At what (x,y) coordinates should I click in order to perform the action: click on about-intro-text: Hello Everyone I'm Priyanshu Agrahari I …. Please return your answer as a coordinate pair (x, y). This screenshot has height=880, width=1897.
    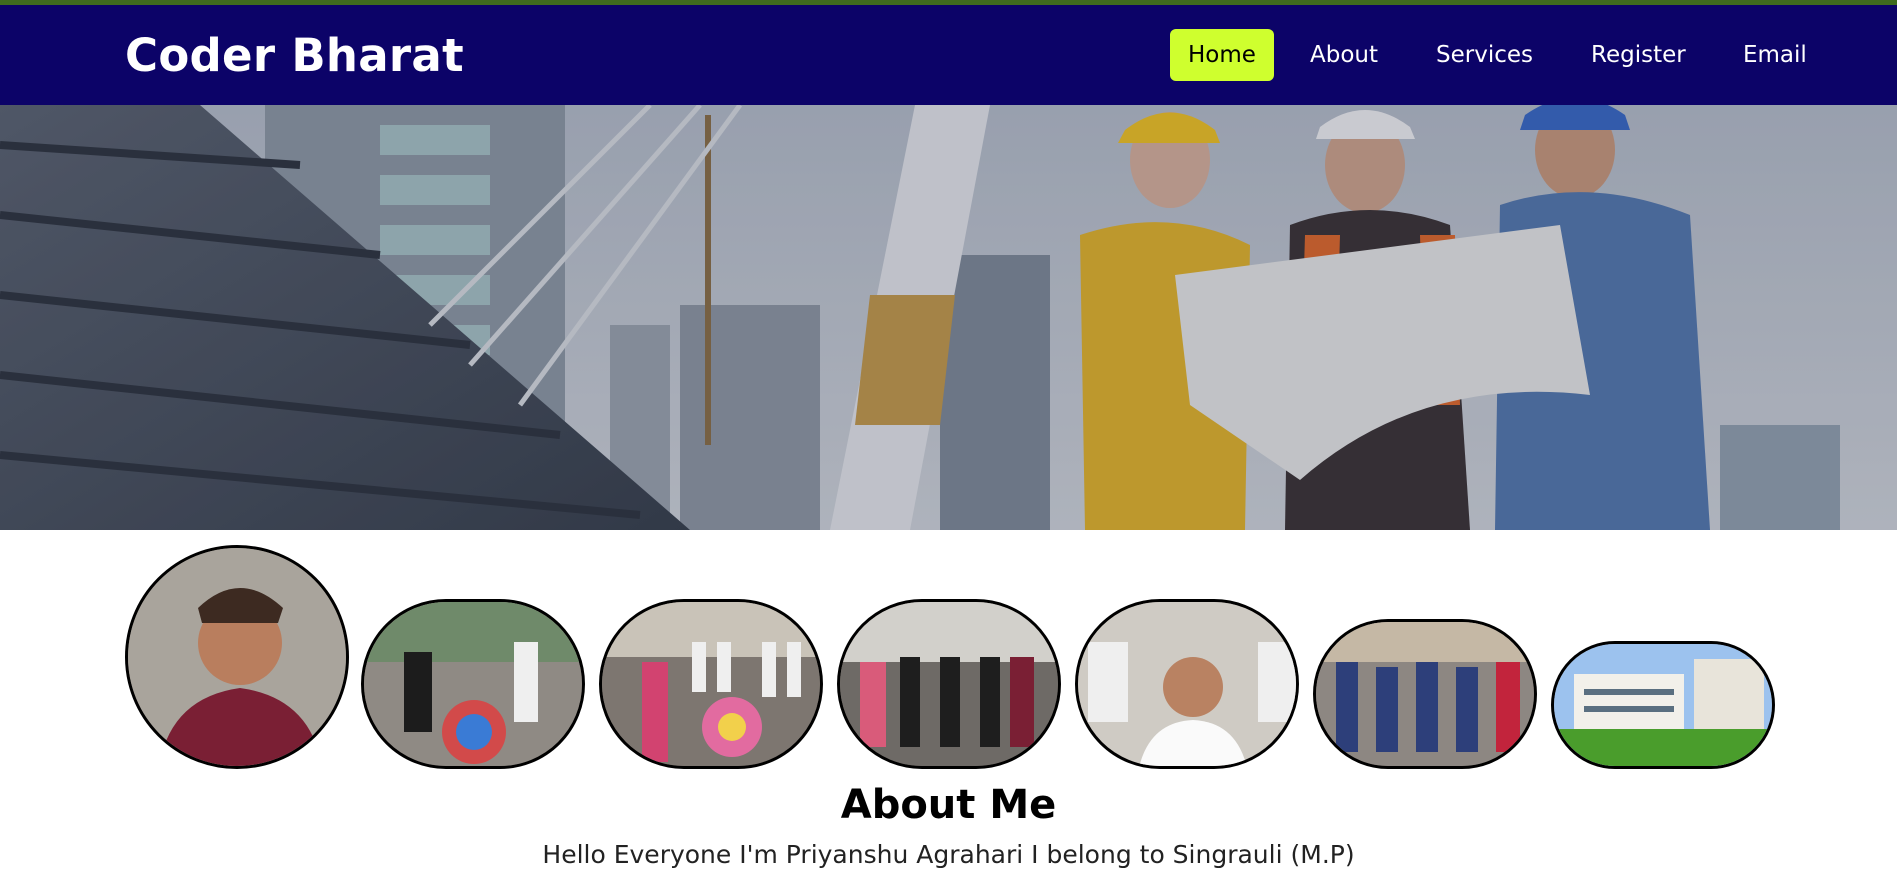
    Looking at the image, I should click on (948, 854).